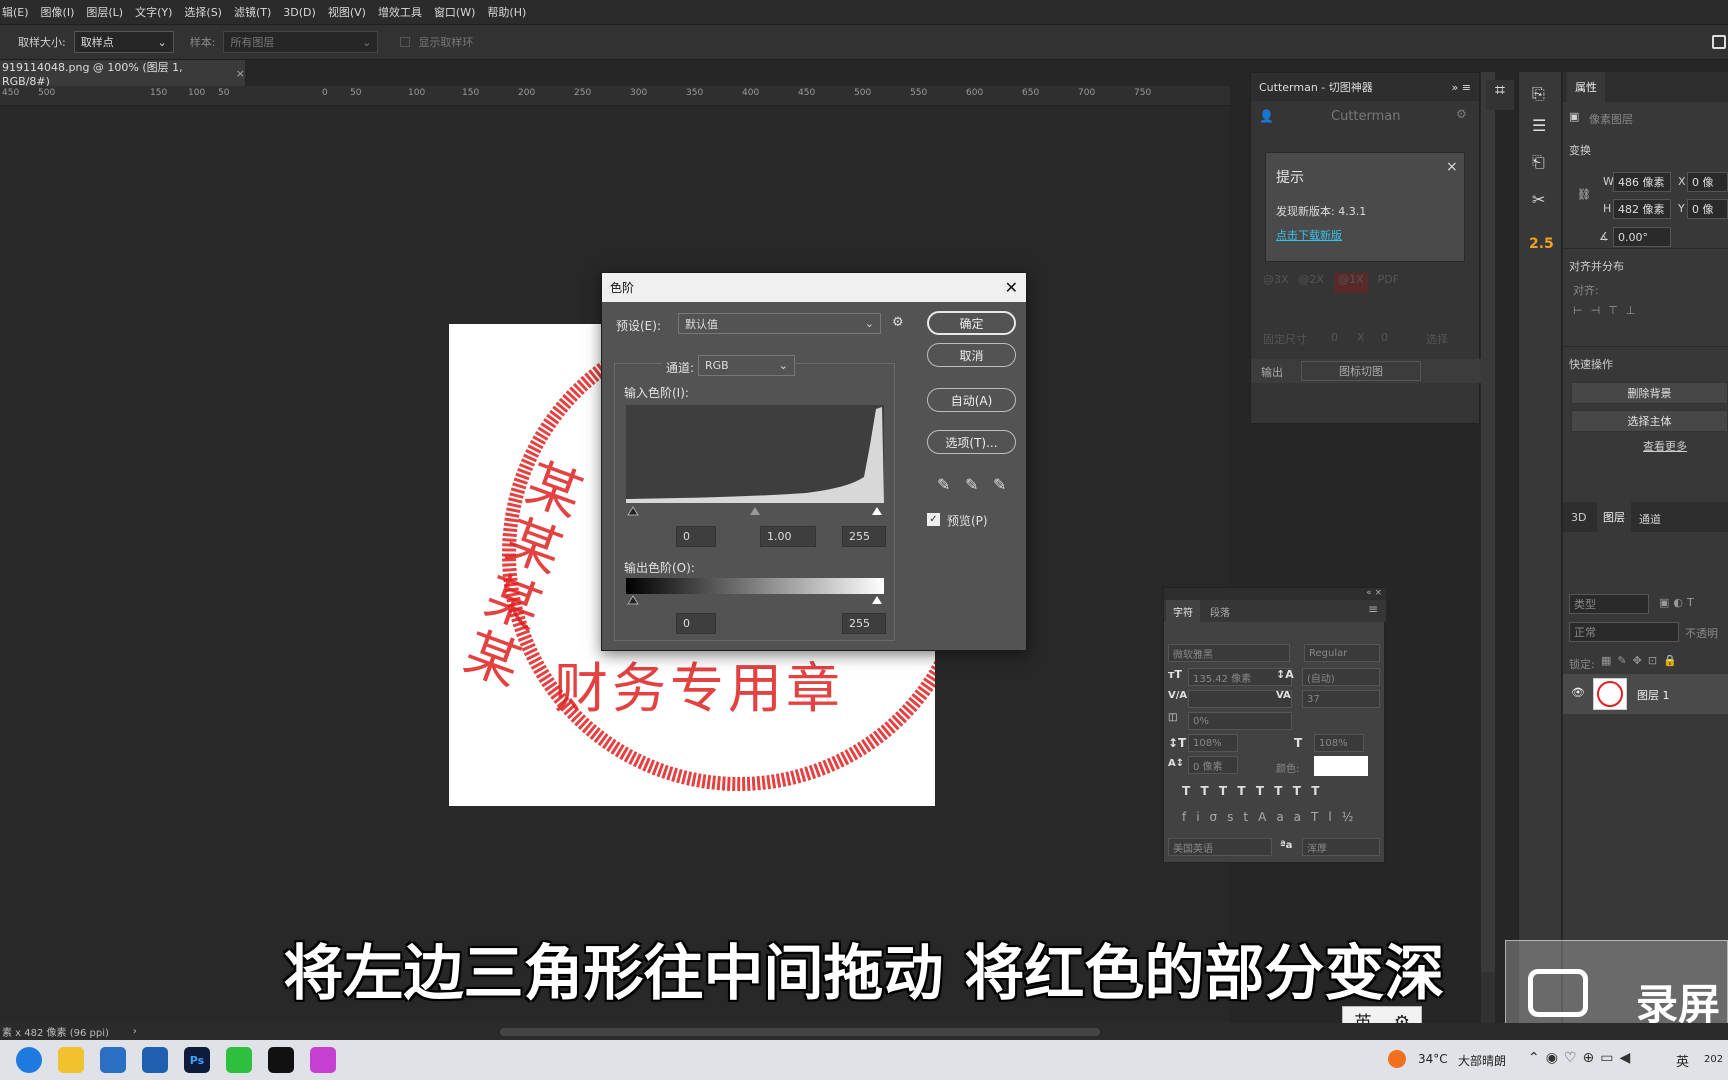 The width and height of the screenshot is (1728, 1080). I want to click on tab-channels: 通道, so click(1650, 519).